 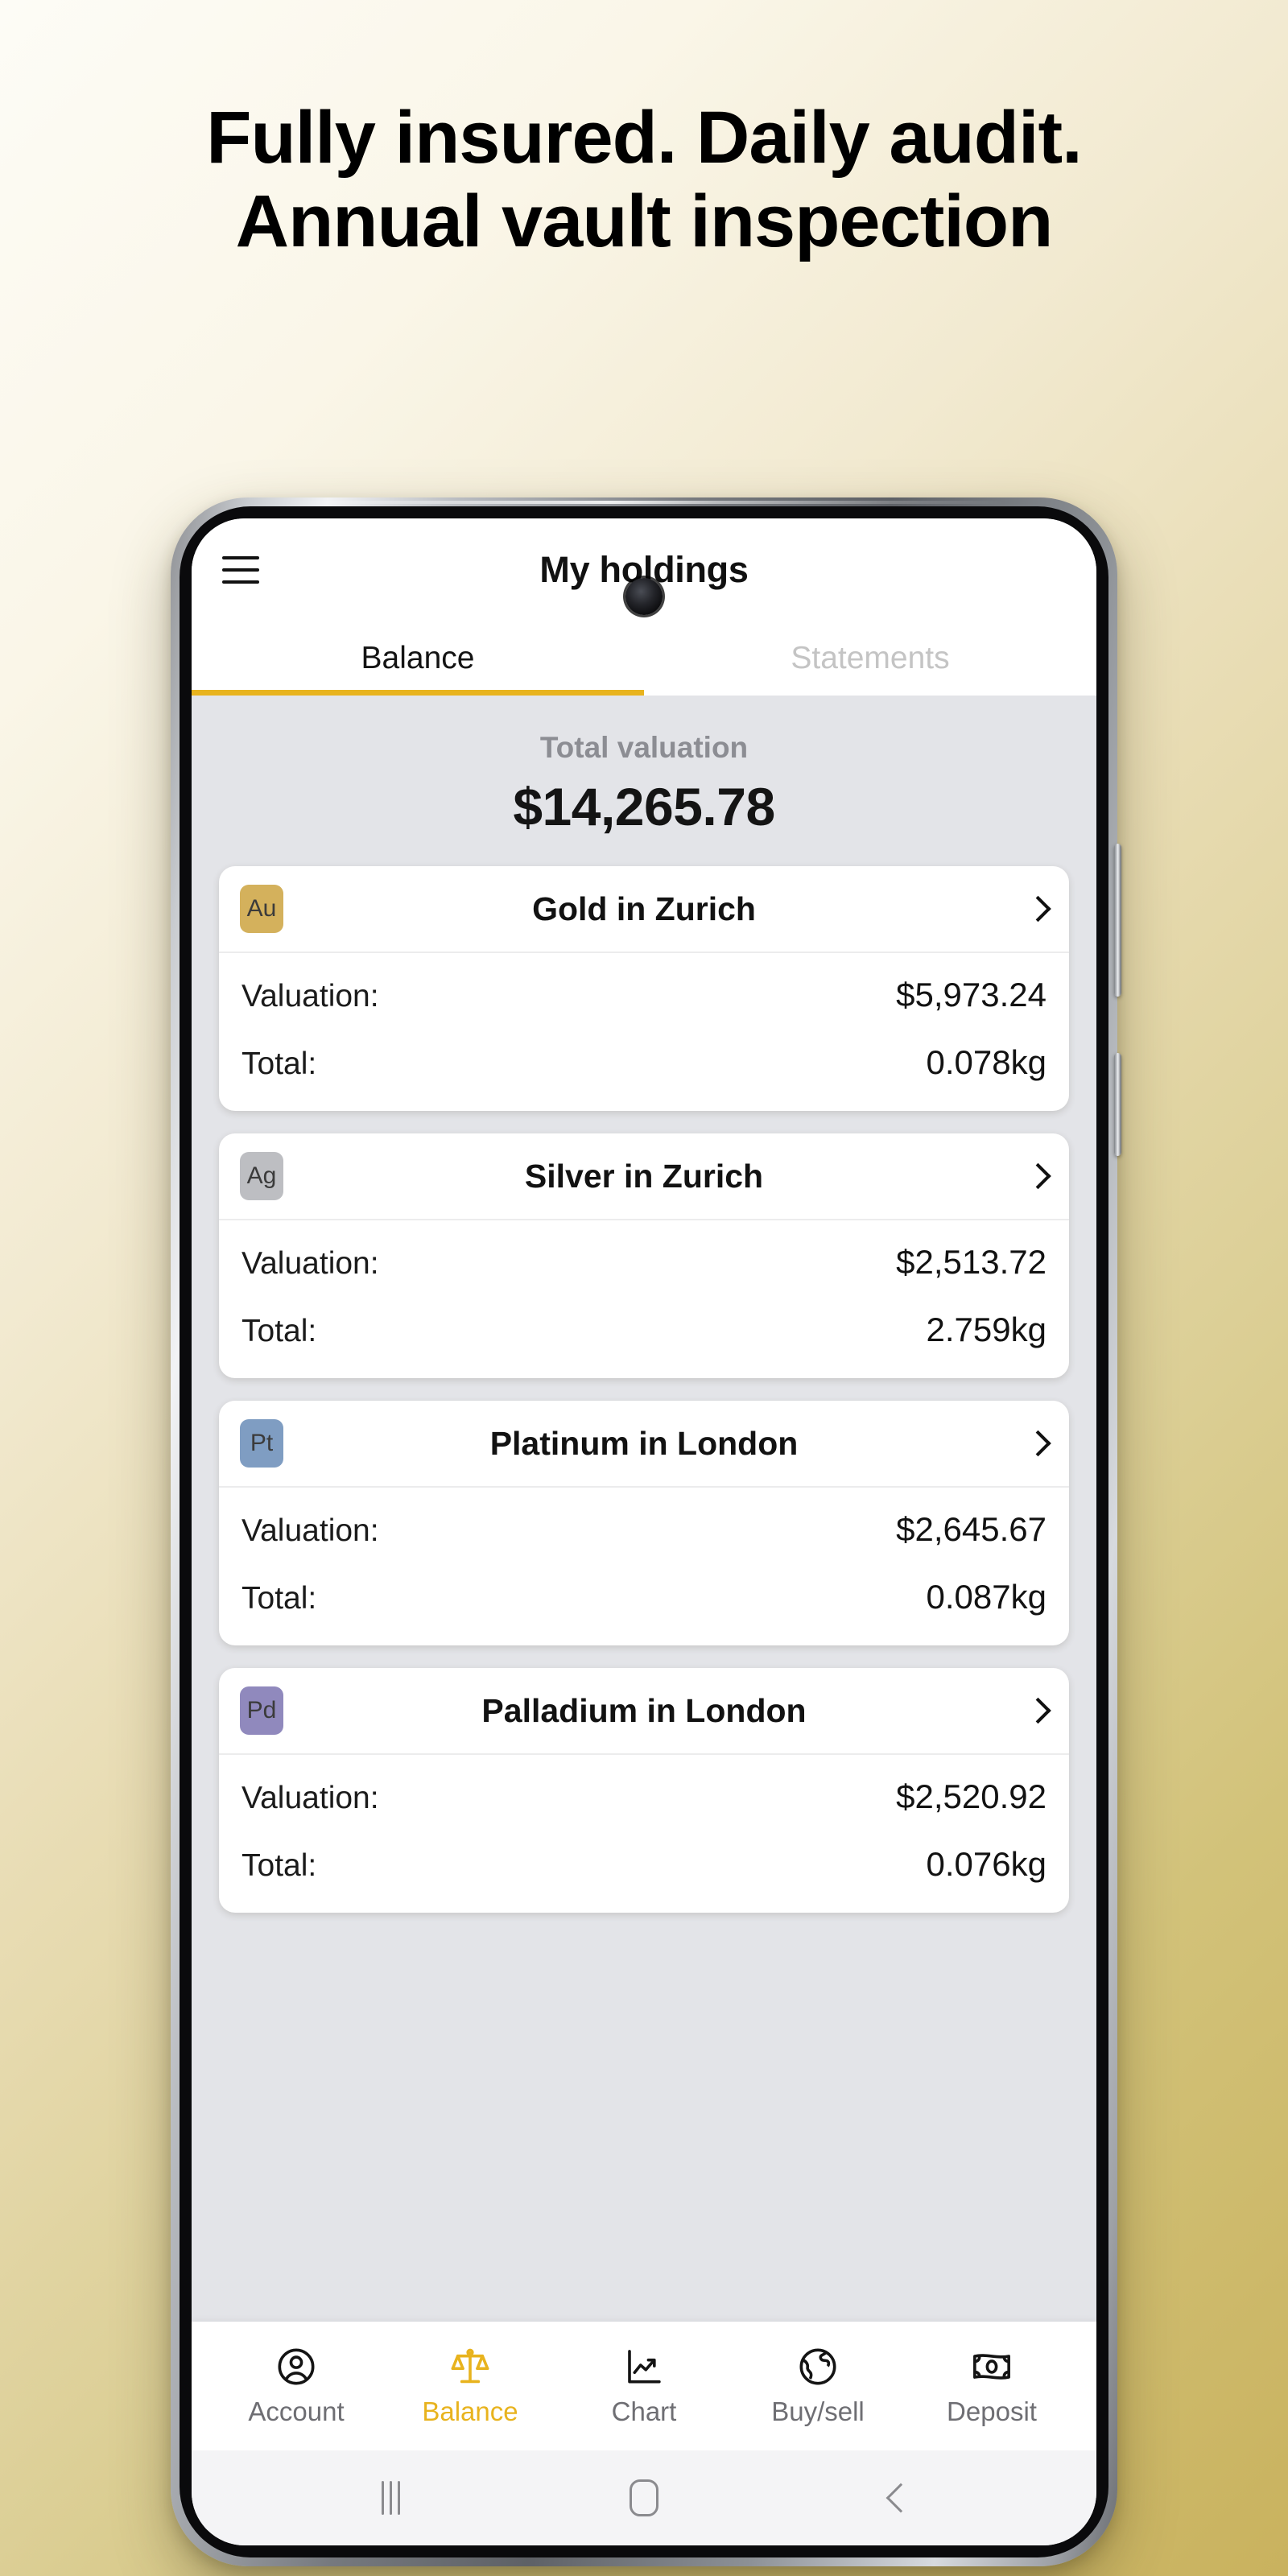 I want to click on holding-title: Platinum in London, so click(x=644, y=1443).